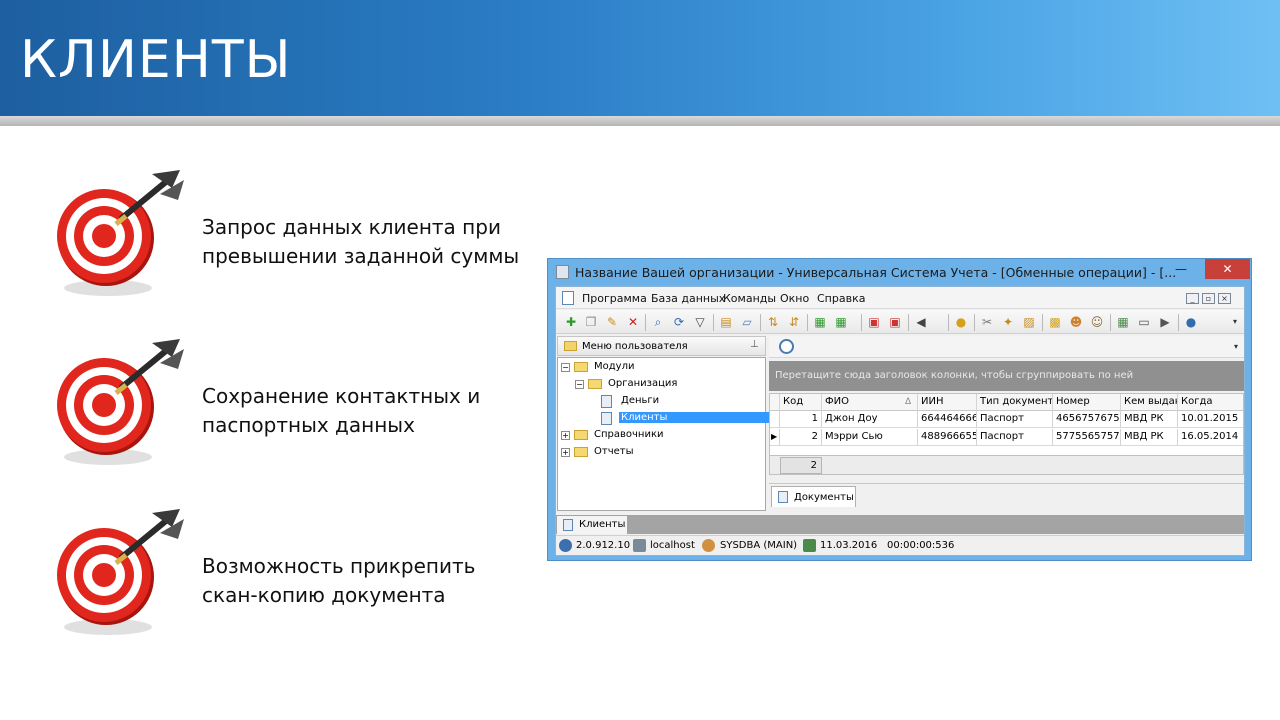 The width and height of the screenshot is (1280, 720). What do you see at coordinates (1210, 436) in the screenshot?
I see `cell-when: 16.05.2014` at bounding box center [1210, 436].